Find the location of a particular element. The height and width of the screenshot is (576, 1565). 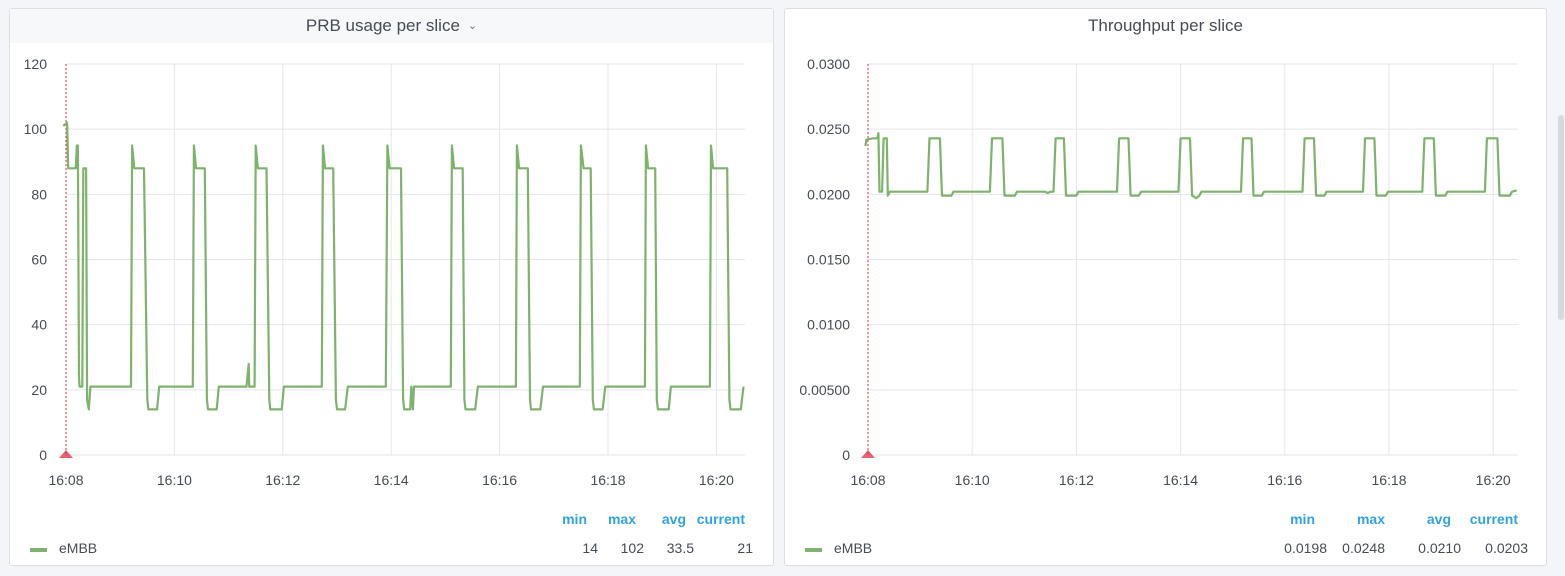

y-tick-label: 0.00500 is located at coordinates (824, 390).